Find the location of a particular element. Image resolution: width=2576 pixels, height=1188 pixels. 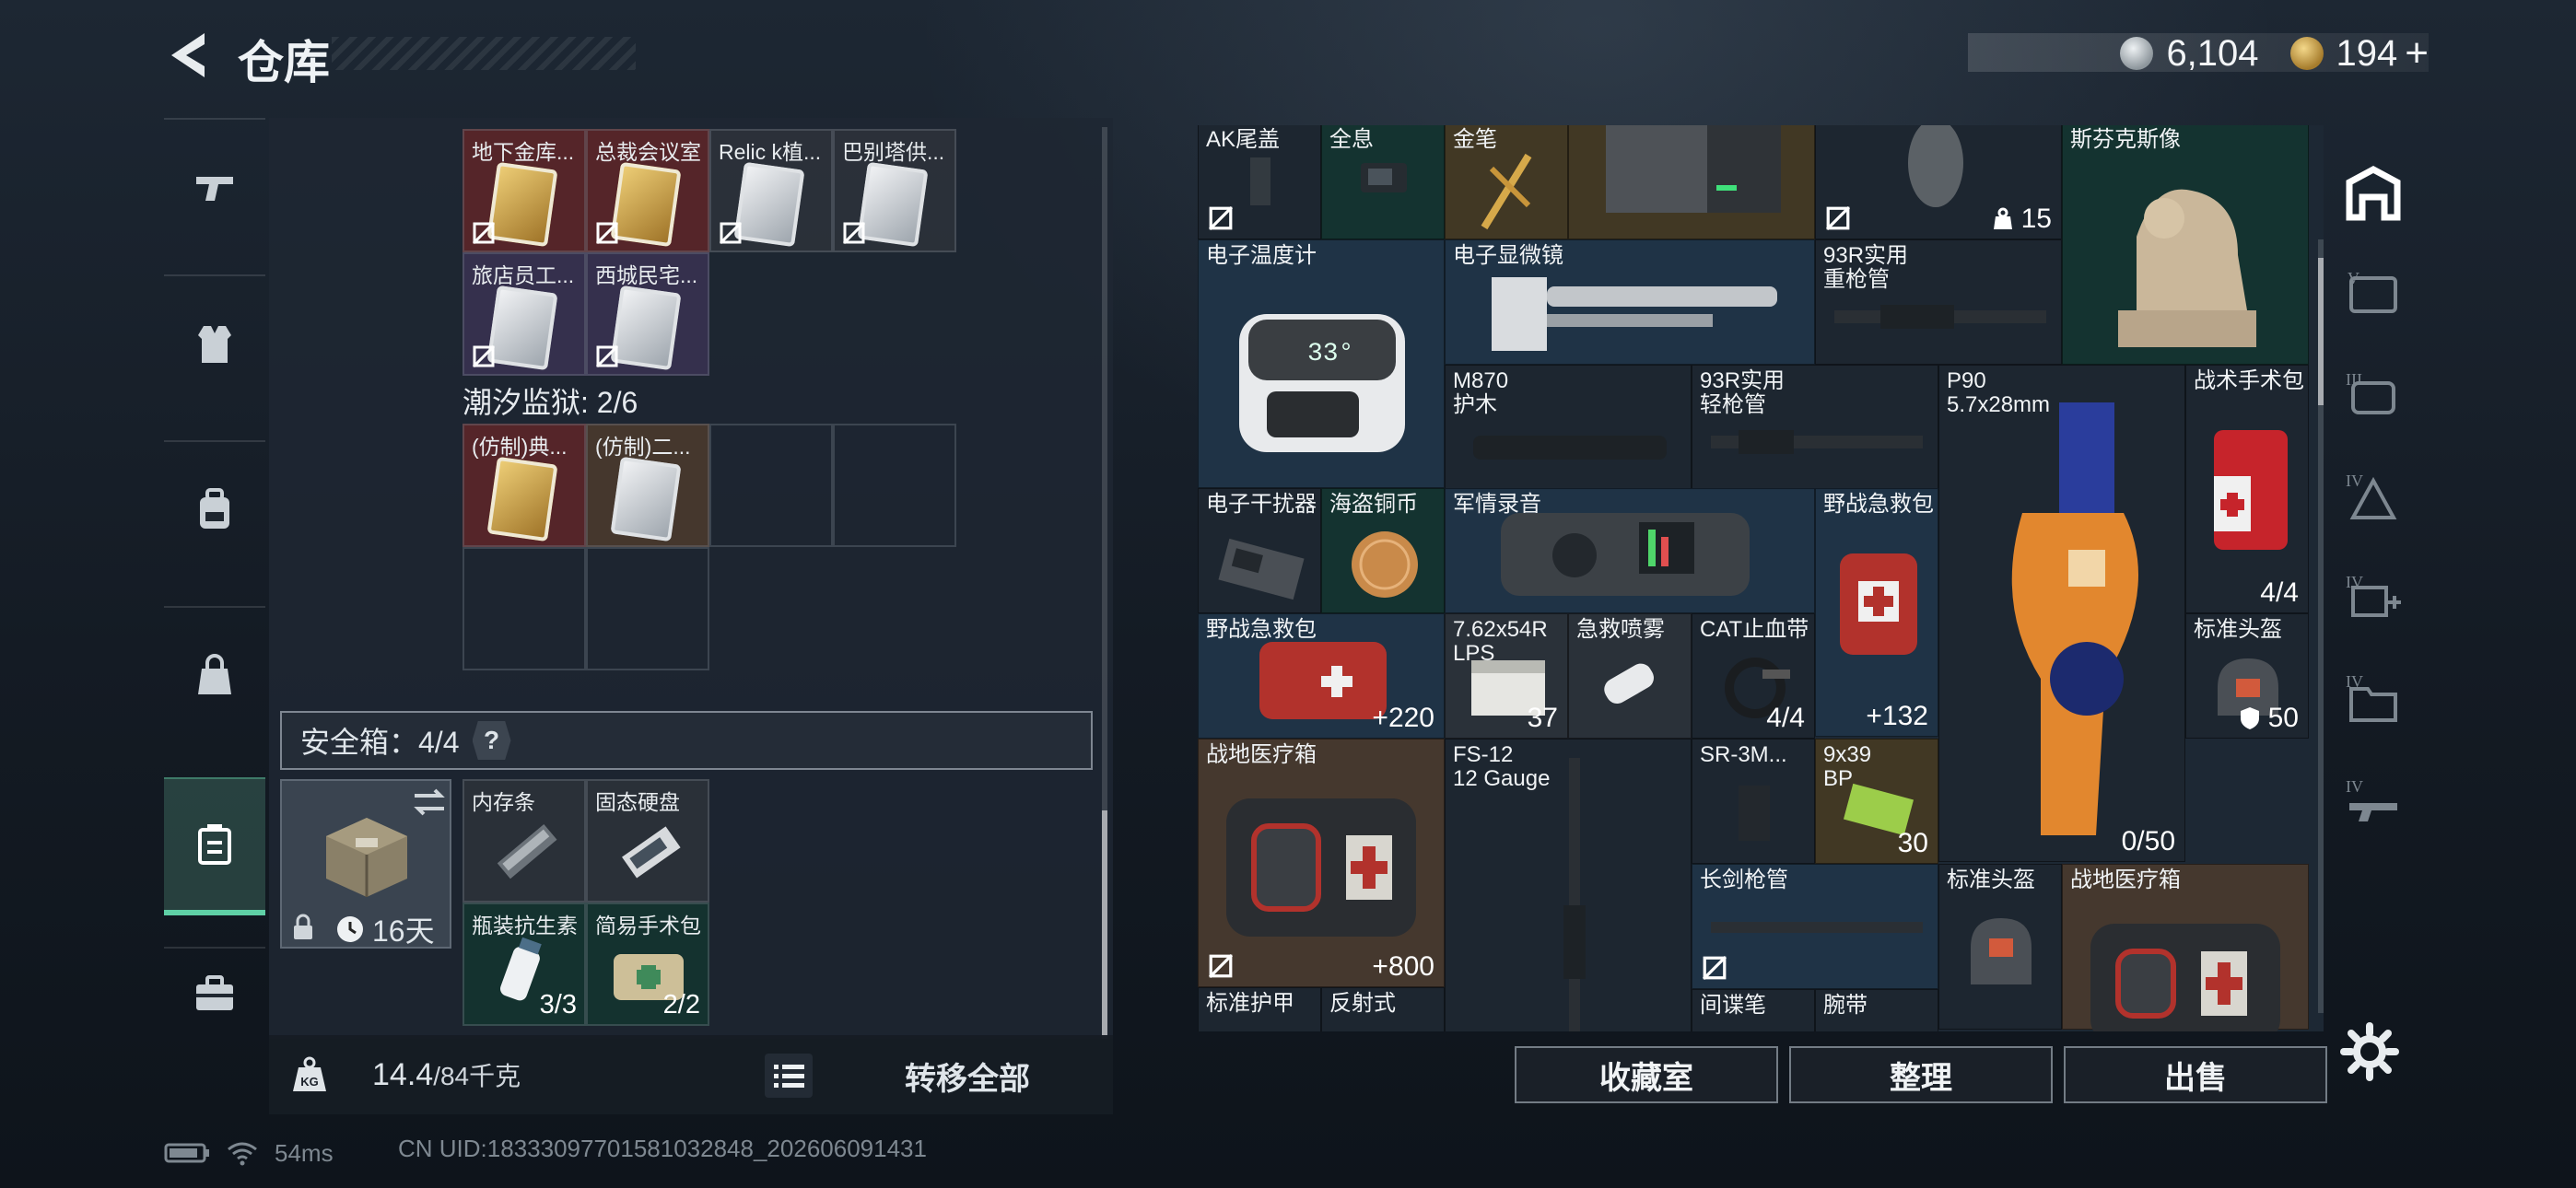

list-view-icon is located at coordinates (789, 1076).